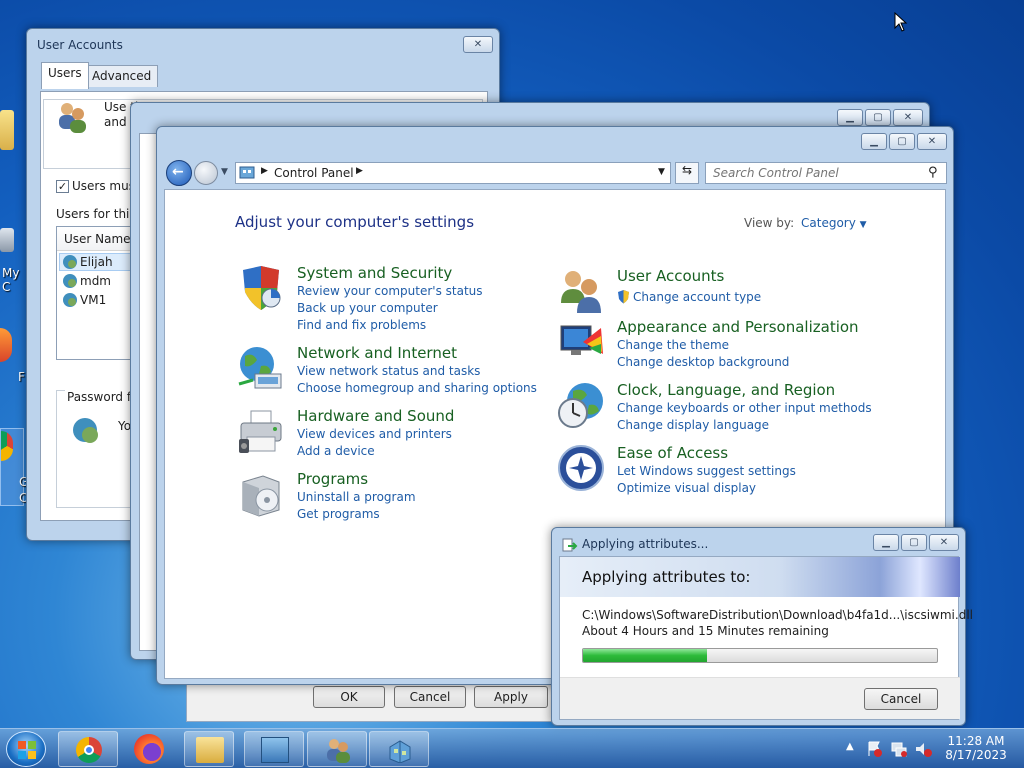  Describe the element at coordinates (976, 741) in the screenshot. I see `clock-time: 11:28 AM` at that location.